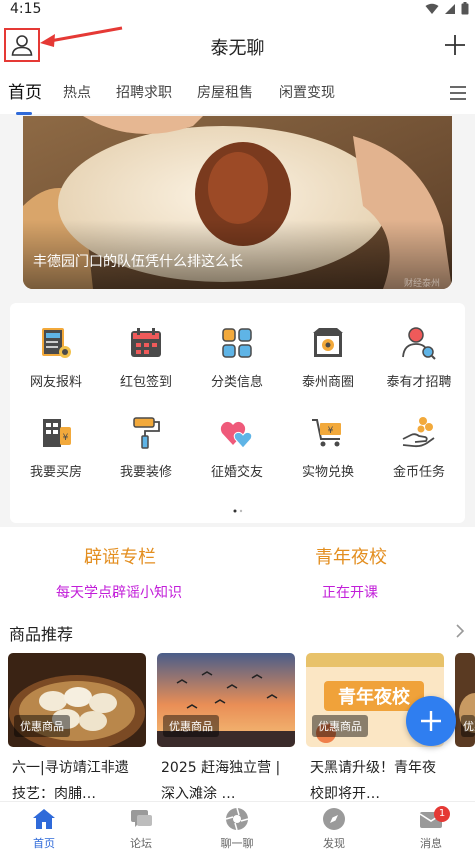 This screenshot has height=852, width=475. I want to click on nav-messages: 1 消息, so click(431, 828).